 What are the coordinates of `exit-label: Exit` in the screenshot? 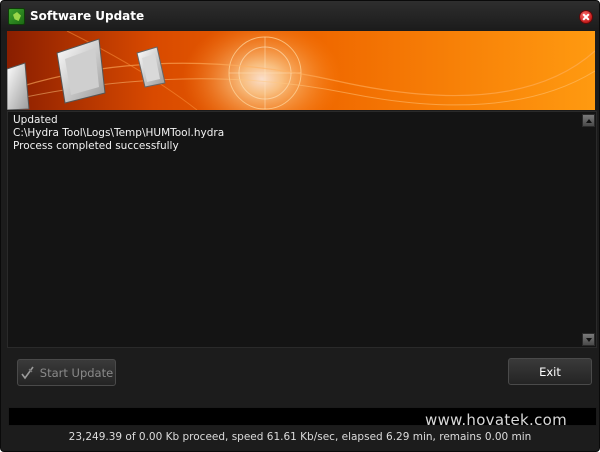 It's located at (550, 371).